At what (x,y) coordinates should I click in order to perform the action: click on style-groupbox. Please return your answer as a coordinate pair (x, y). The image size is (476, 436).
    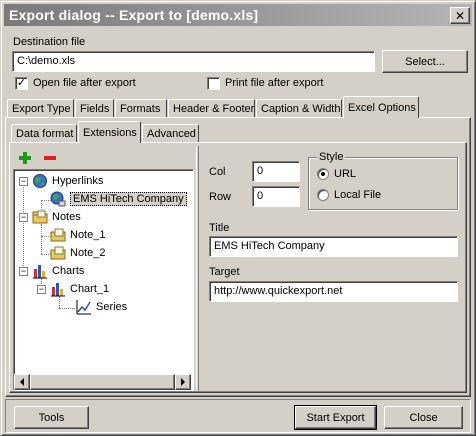
    Looking at the image, I should click on (383, 183).